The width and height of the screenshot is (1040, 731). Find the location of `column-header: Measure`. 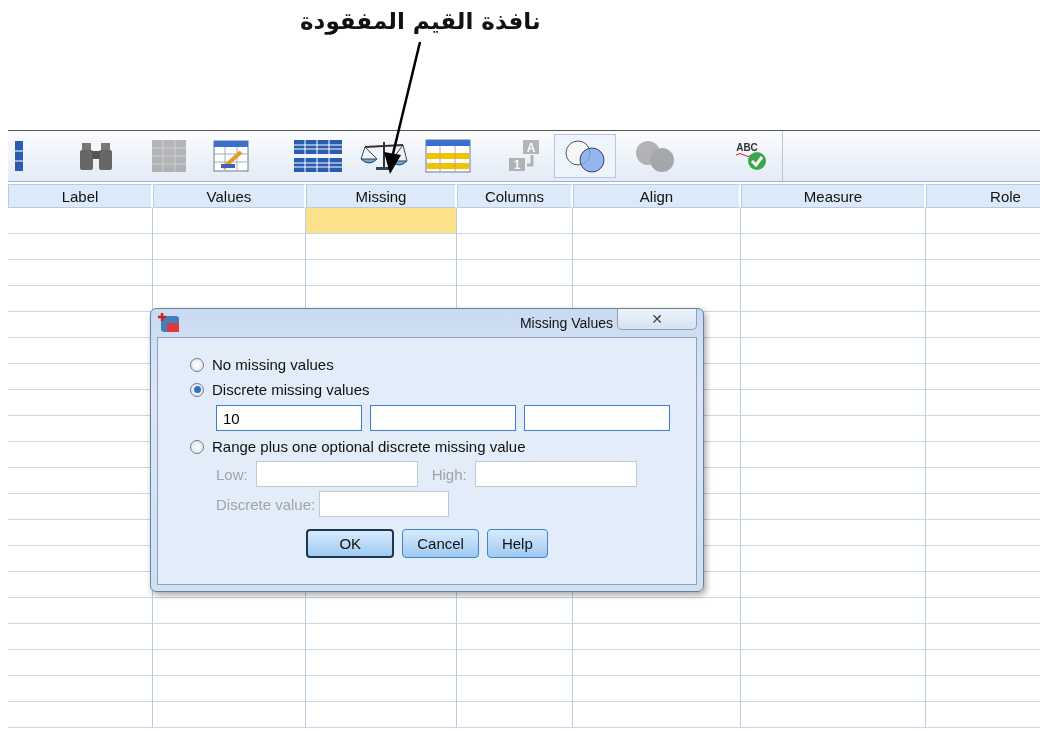

column-header: Measure is located at coordinates (833, 196).